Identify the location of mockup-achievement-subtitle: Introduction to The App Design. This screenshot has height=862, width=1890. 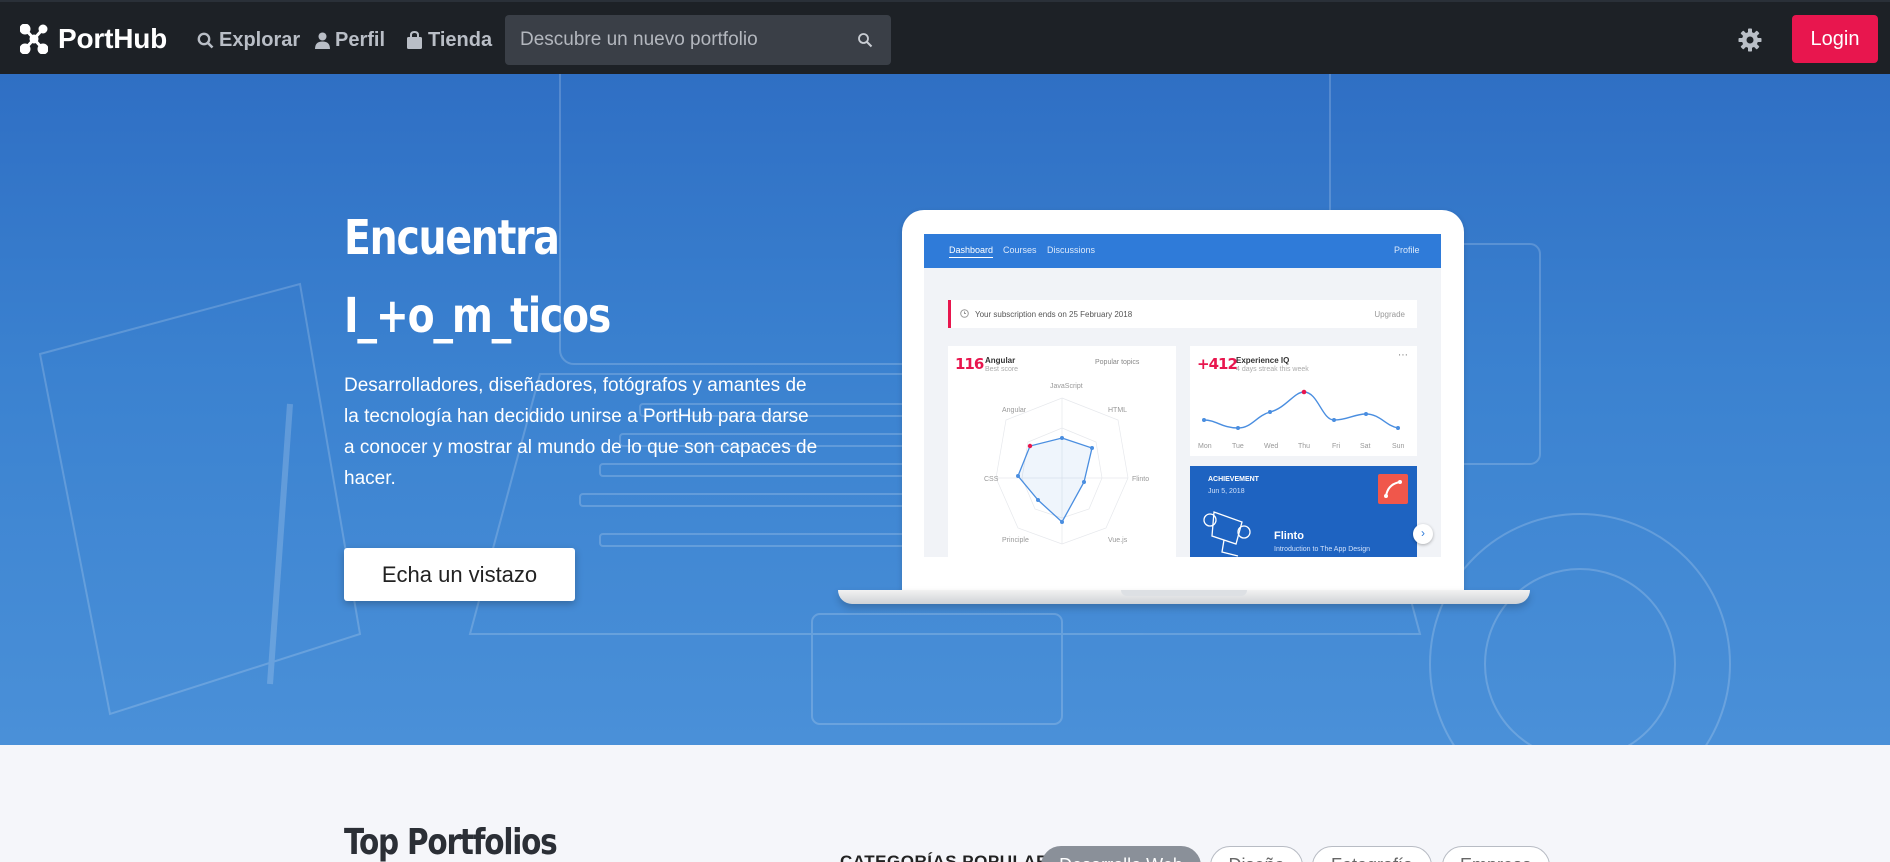
(1322, 549).